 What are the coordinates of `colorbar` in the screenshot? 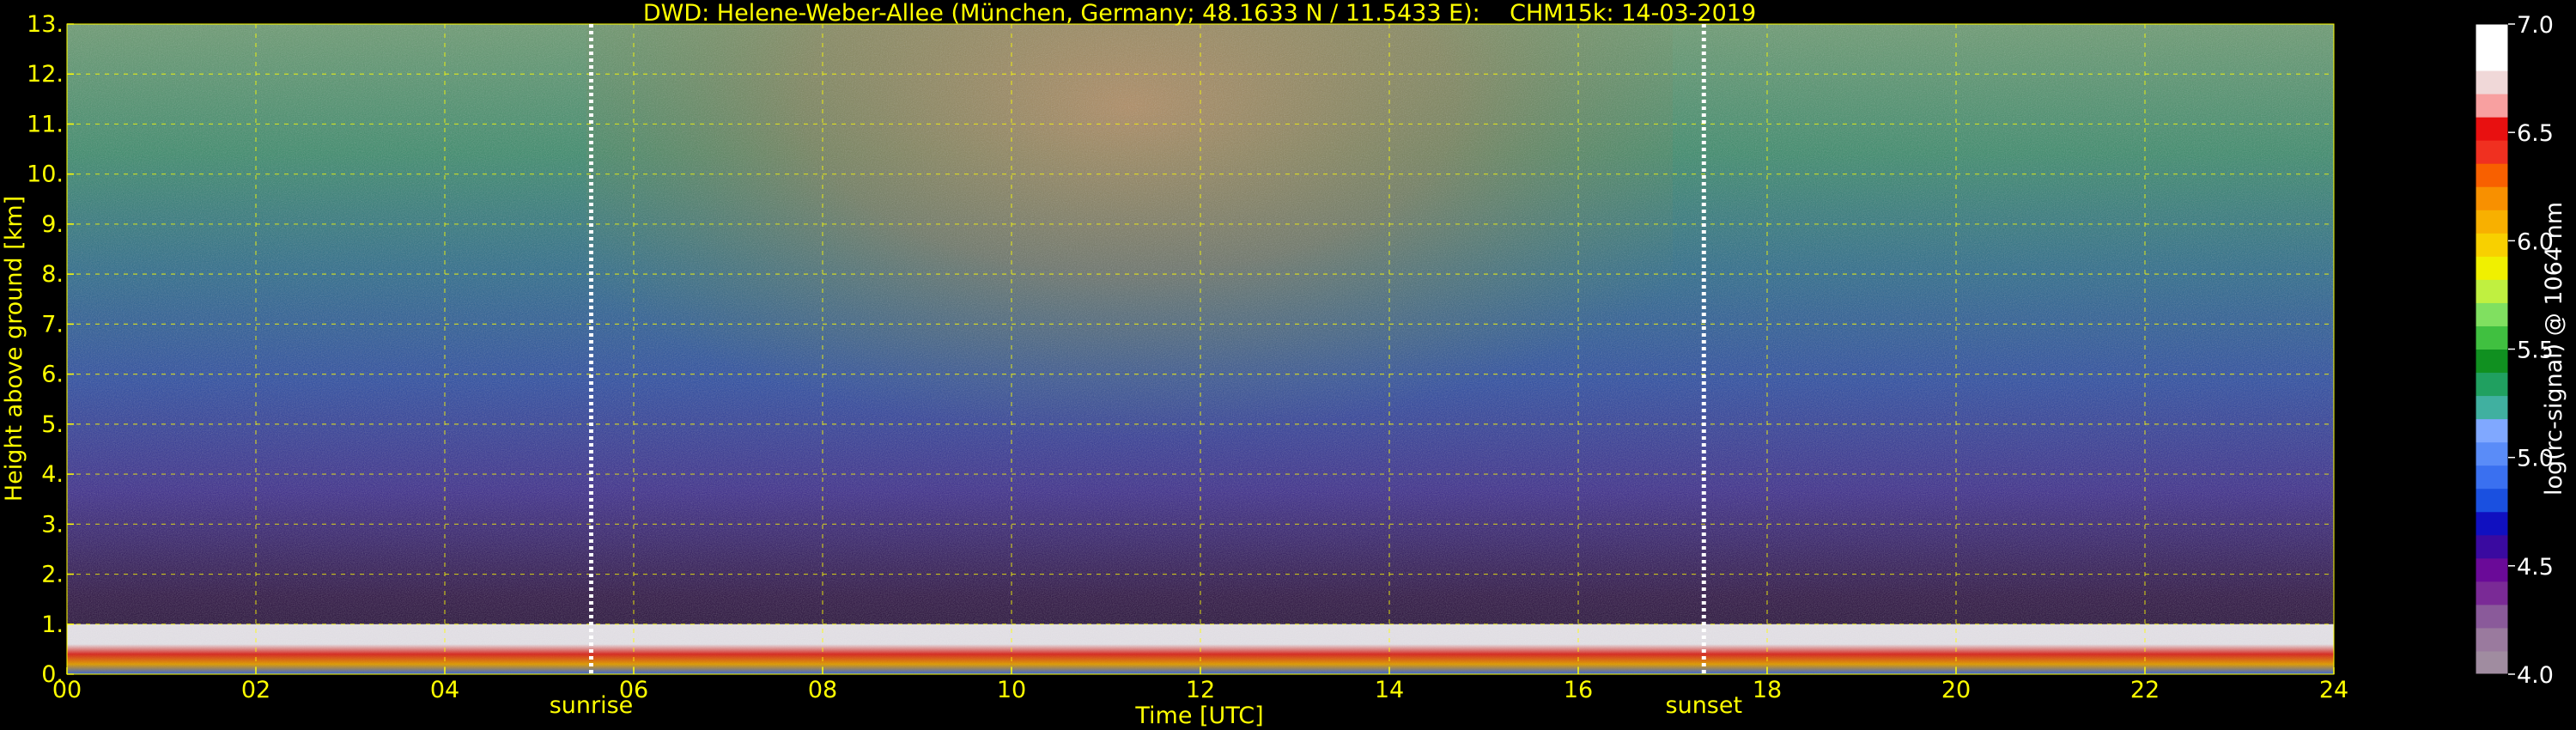 It's located at (2492, 349).